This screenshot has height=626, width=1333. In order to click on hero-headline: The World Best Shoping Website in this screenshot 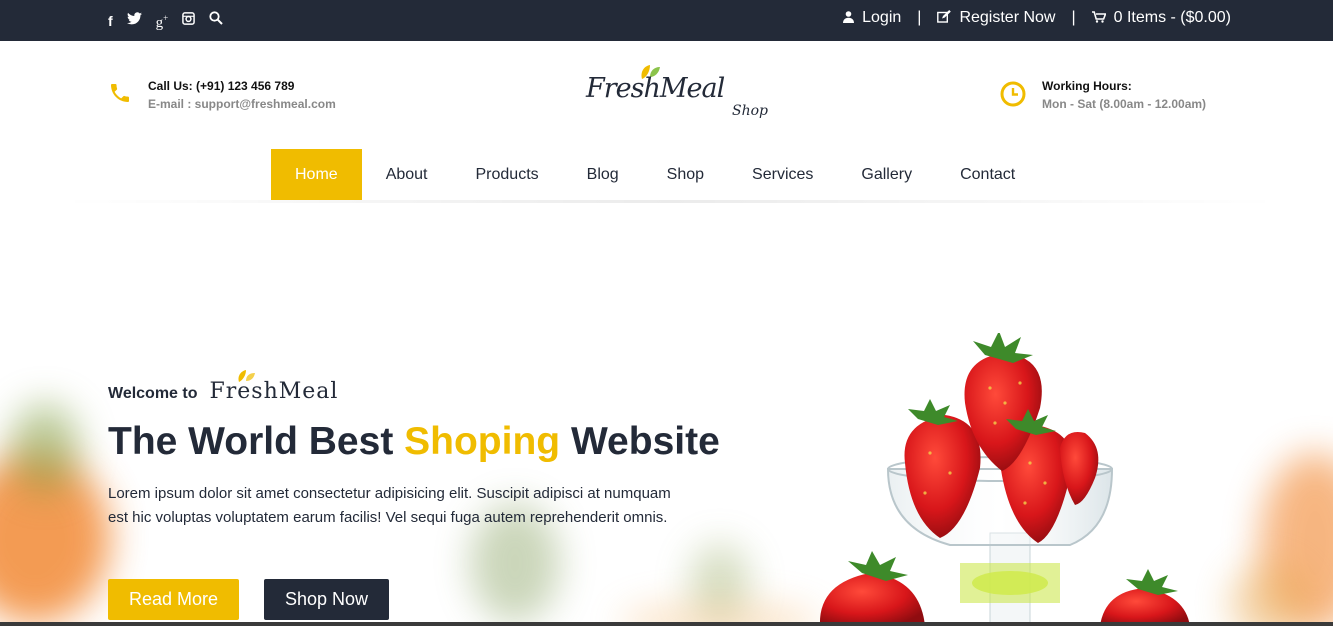, I will do `click(414, 442)`.